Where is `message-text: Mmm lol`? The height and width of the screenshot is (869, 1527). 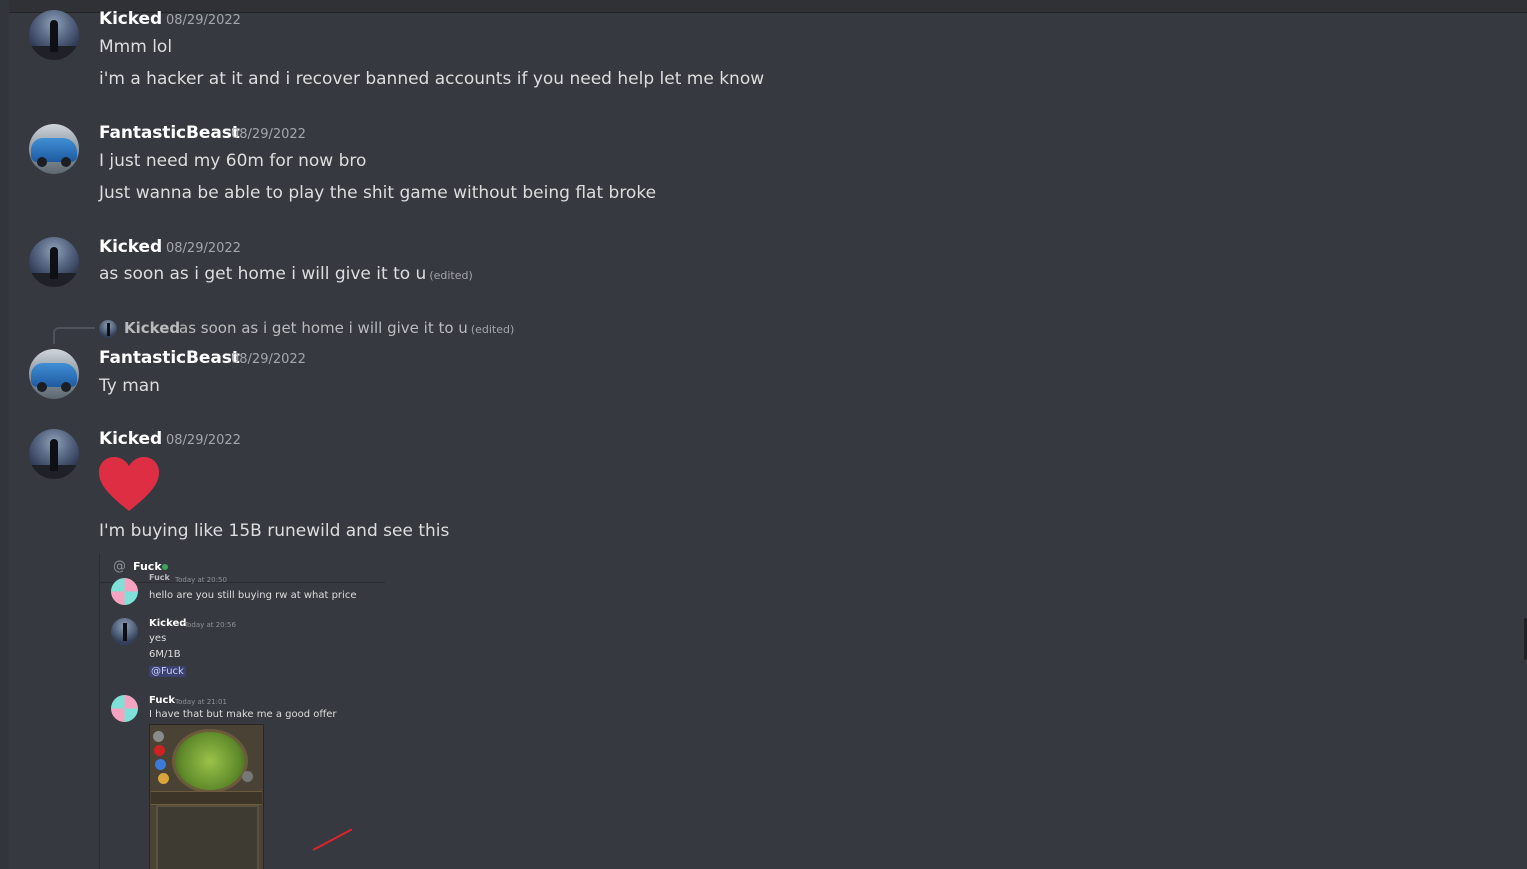 message-text: Mmm lol is located at coordinates (136, 47).